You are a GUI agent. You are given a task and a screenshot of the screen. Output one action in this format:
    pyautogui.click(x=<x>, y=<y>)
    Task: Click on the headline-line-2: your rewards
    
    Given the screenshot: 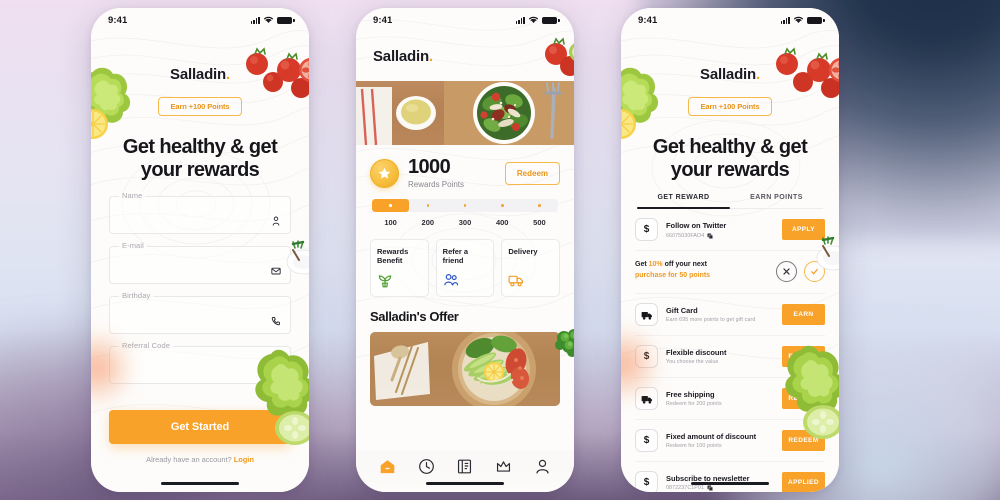 What is the action you would take?
    pyautogui.click(x=200, y=170)
    